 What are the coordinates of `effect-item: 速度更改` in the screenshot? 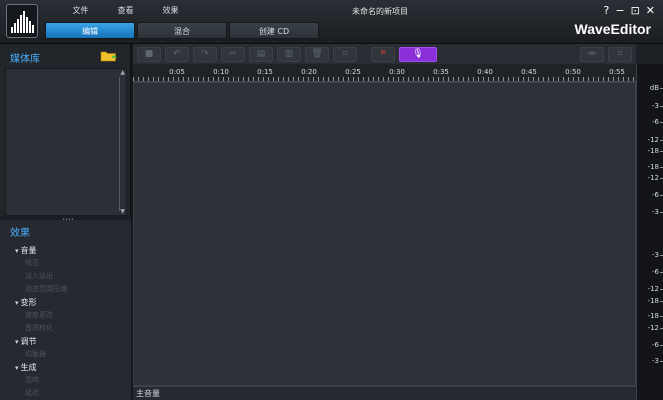 It's located at (41, 315).